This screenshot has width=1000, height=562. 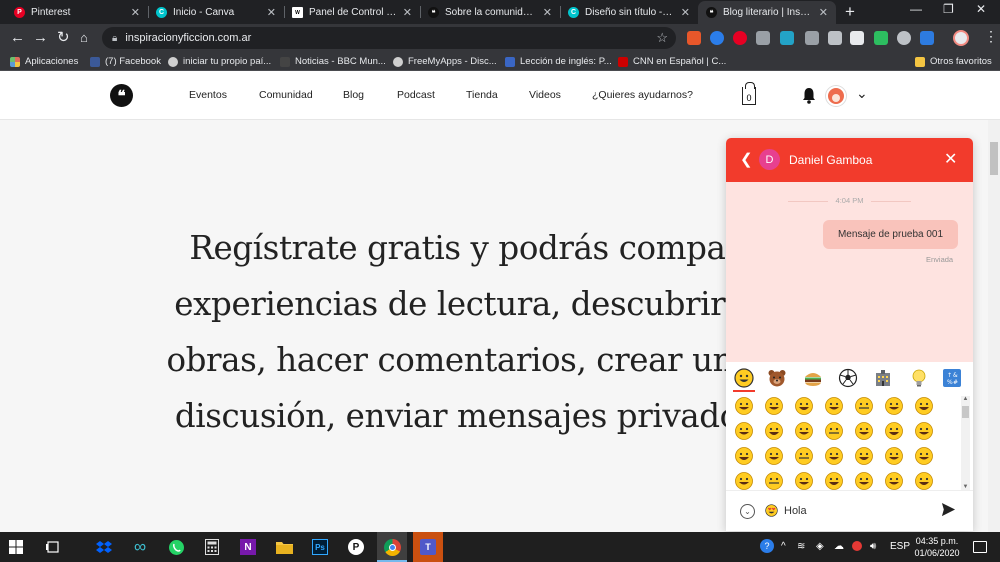 I want to click on collapse-emoji-icon: ⌄, so click(x=747, y=511).